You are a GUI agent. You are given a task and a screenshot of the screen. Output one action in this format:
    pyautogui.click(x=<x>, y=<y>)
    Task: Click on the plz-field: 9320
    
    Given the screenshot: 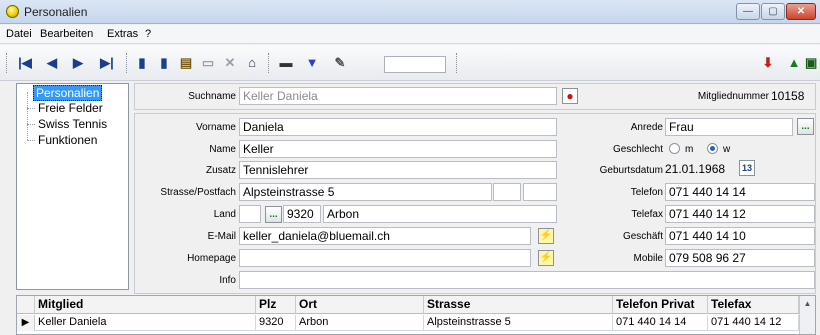 What is the action you would take?
    pyautogui.click(x=302, y=214)
    